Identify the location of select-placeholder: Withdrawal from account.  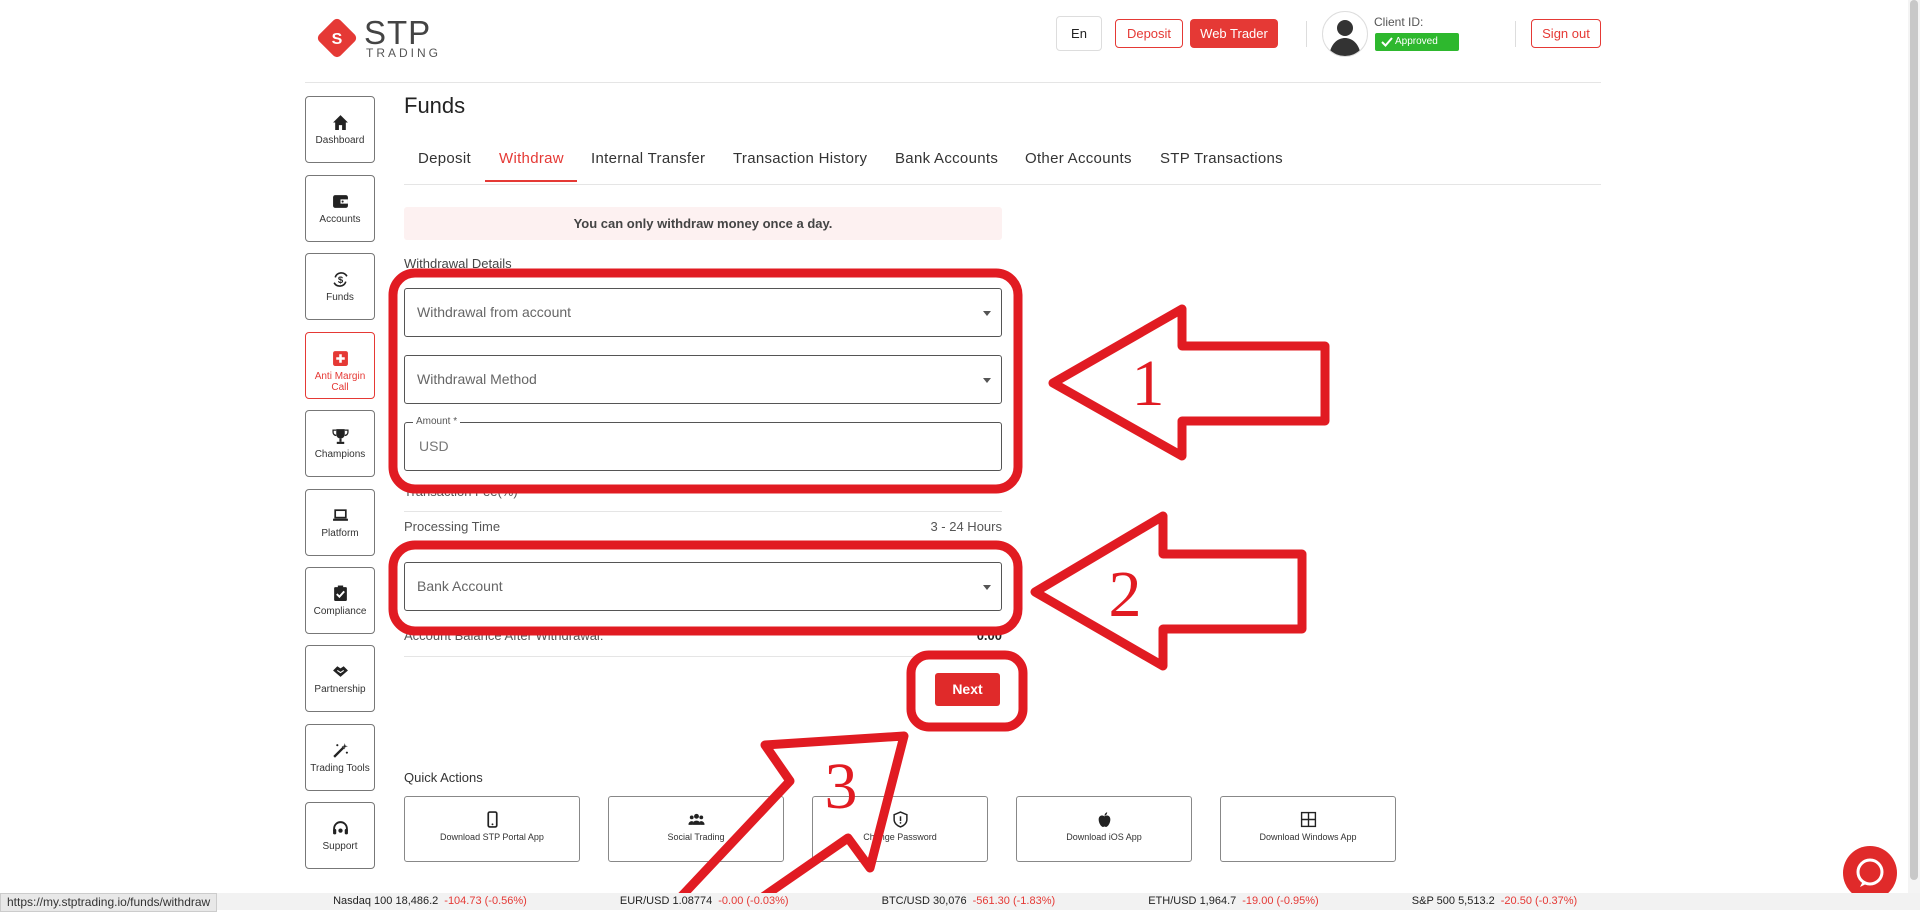
(494, 312).